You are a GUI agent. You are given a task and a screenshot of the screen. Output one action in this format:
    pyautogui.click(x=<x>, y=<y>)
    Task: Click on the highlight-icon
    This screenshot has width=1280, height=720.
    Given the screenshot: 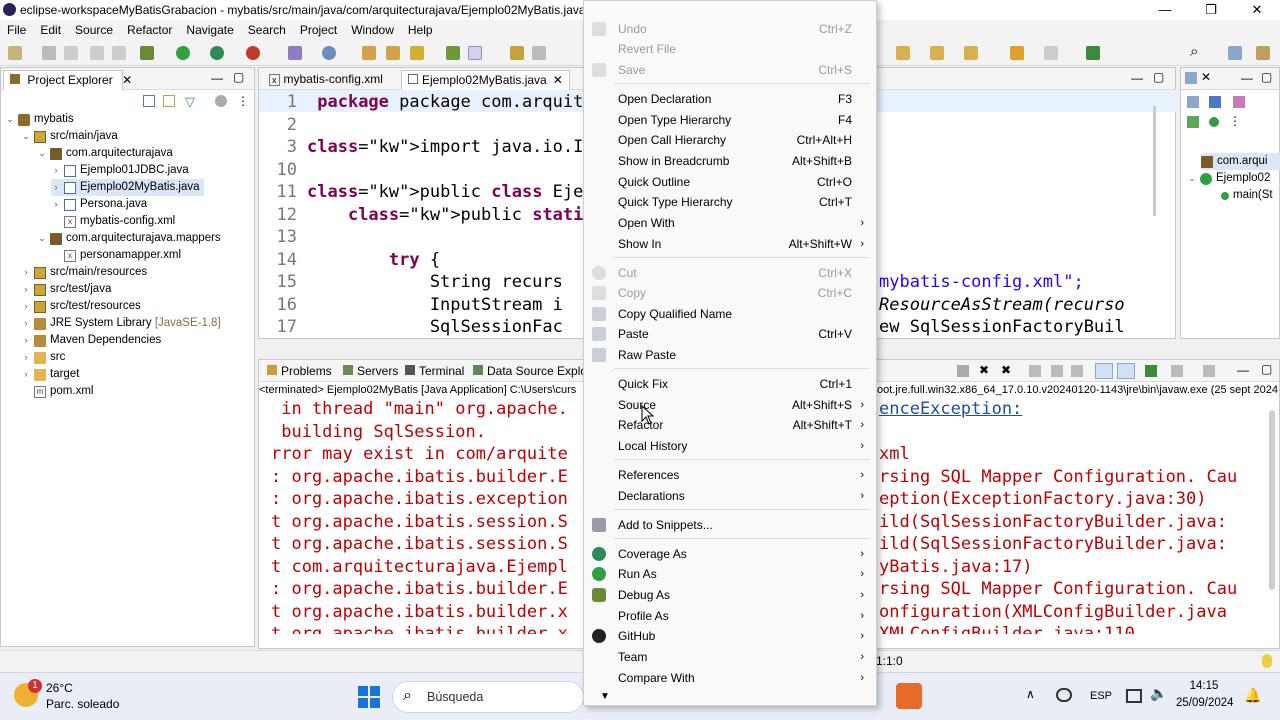 What is the action you would take?
    pyautogui.click(x=475, y=53)
    